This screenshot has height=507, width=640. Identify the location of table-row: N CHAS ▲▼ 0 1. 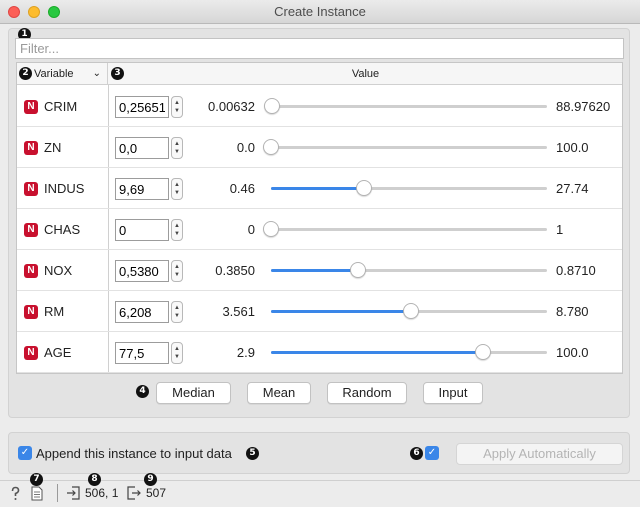
(319, 229).